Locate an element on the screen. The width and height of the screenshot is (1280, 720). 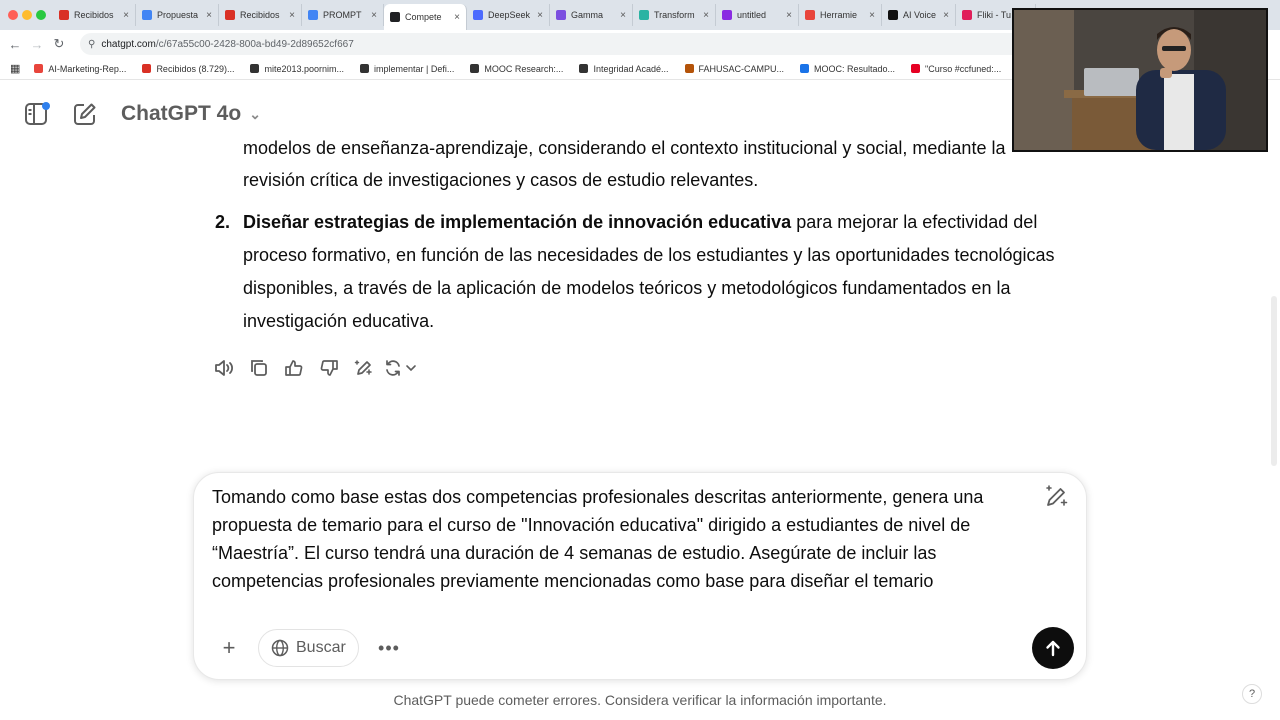
browser-tab: Herramie × is located at coordinates (840, 15).